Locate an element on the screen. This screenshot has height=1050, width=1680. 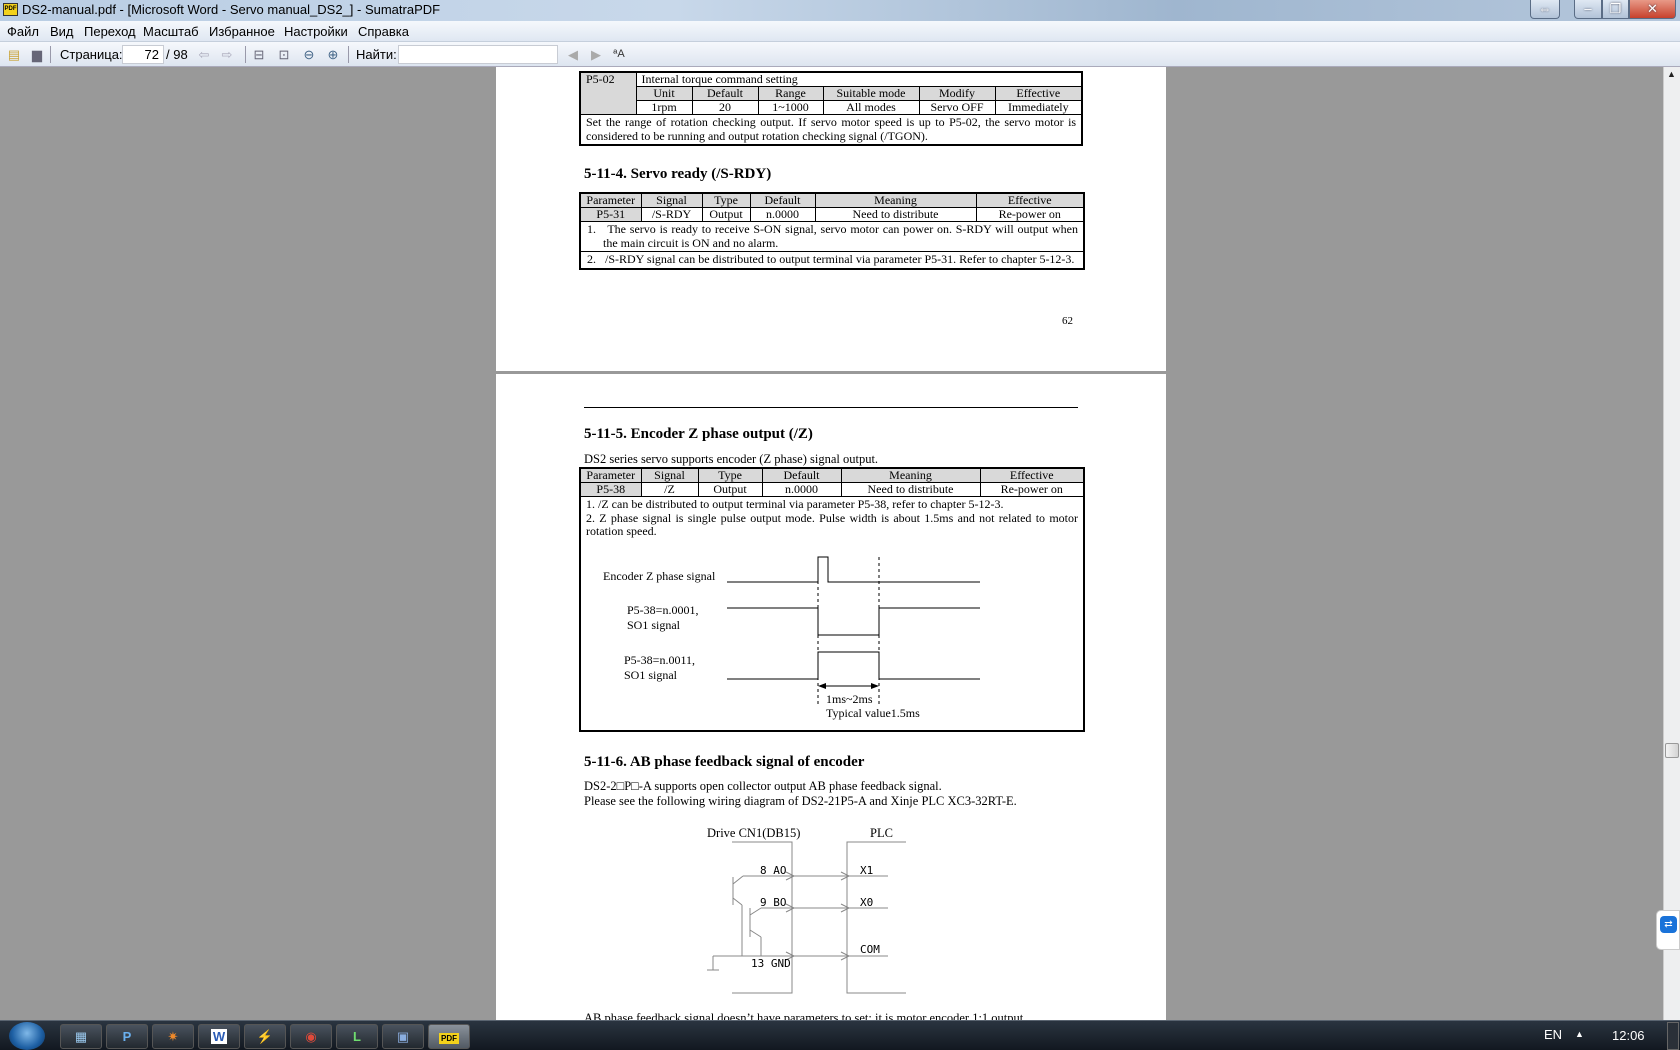
so1-n0001-waveform is located at coordinates (853, 621).